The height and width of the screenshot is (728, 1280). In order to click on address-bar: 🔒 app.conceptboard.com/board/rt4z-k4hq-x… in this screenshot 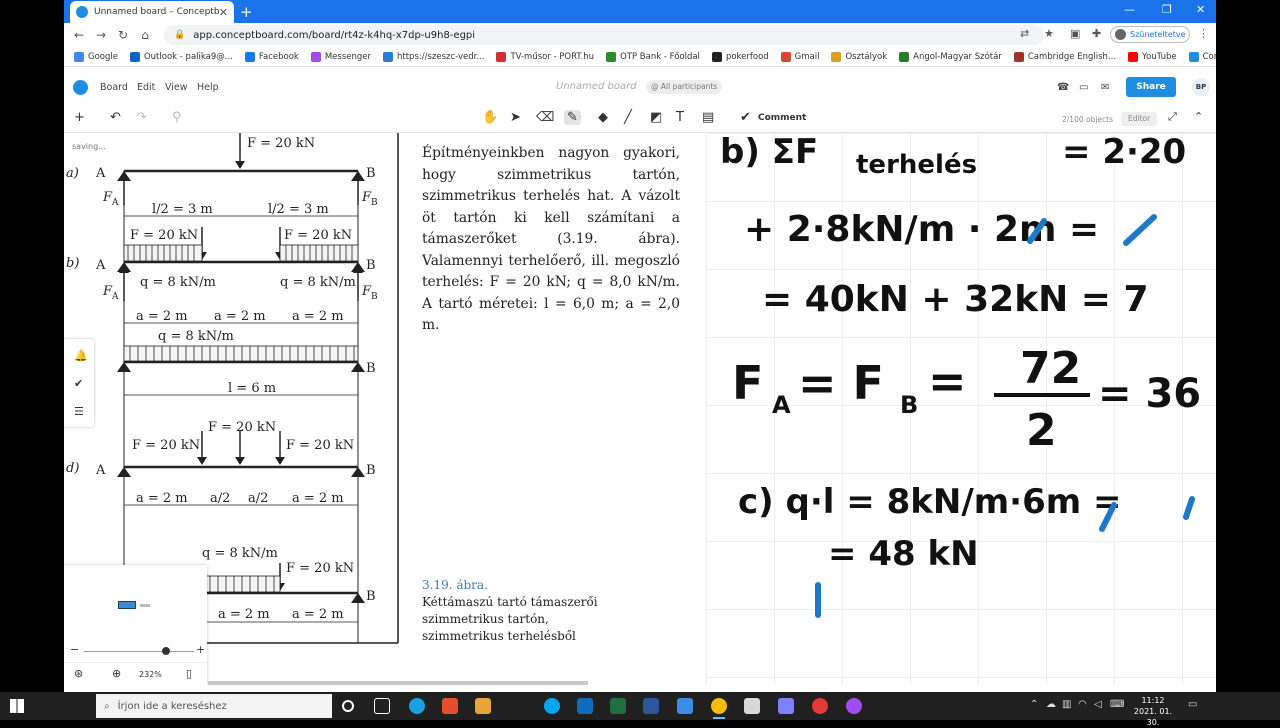, I will do `click(604, 35)`.